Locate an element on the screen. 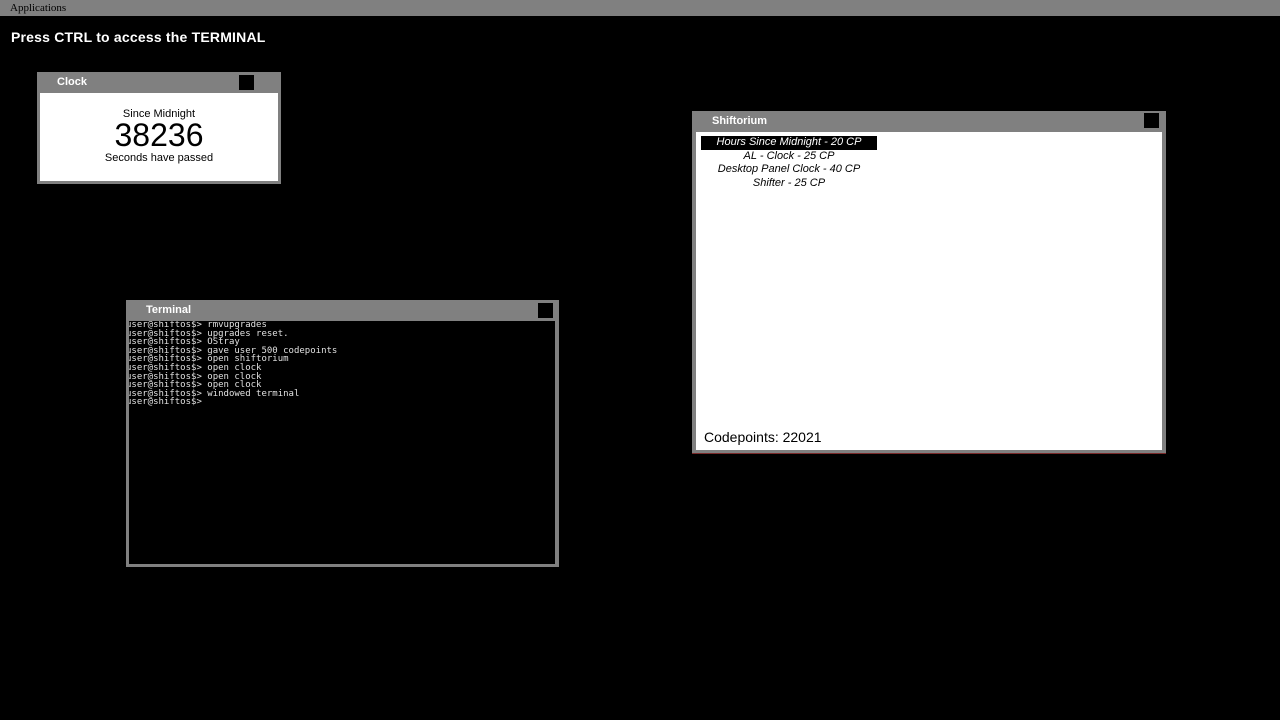 This screenshot has width=1280, height=720. clock-content: Since Midnight 38236 Seconds have passed is located at coordinates (159, 137).